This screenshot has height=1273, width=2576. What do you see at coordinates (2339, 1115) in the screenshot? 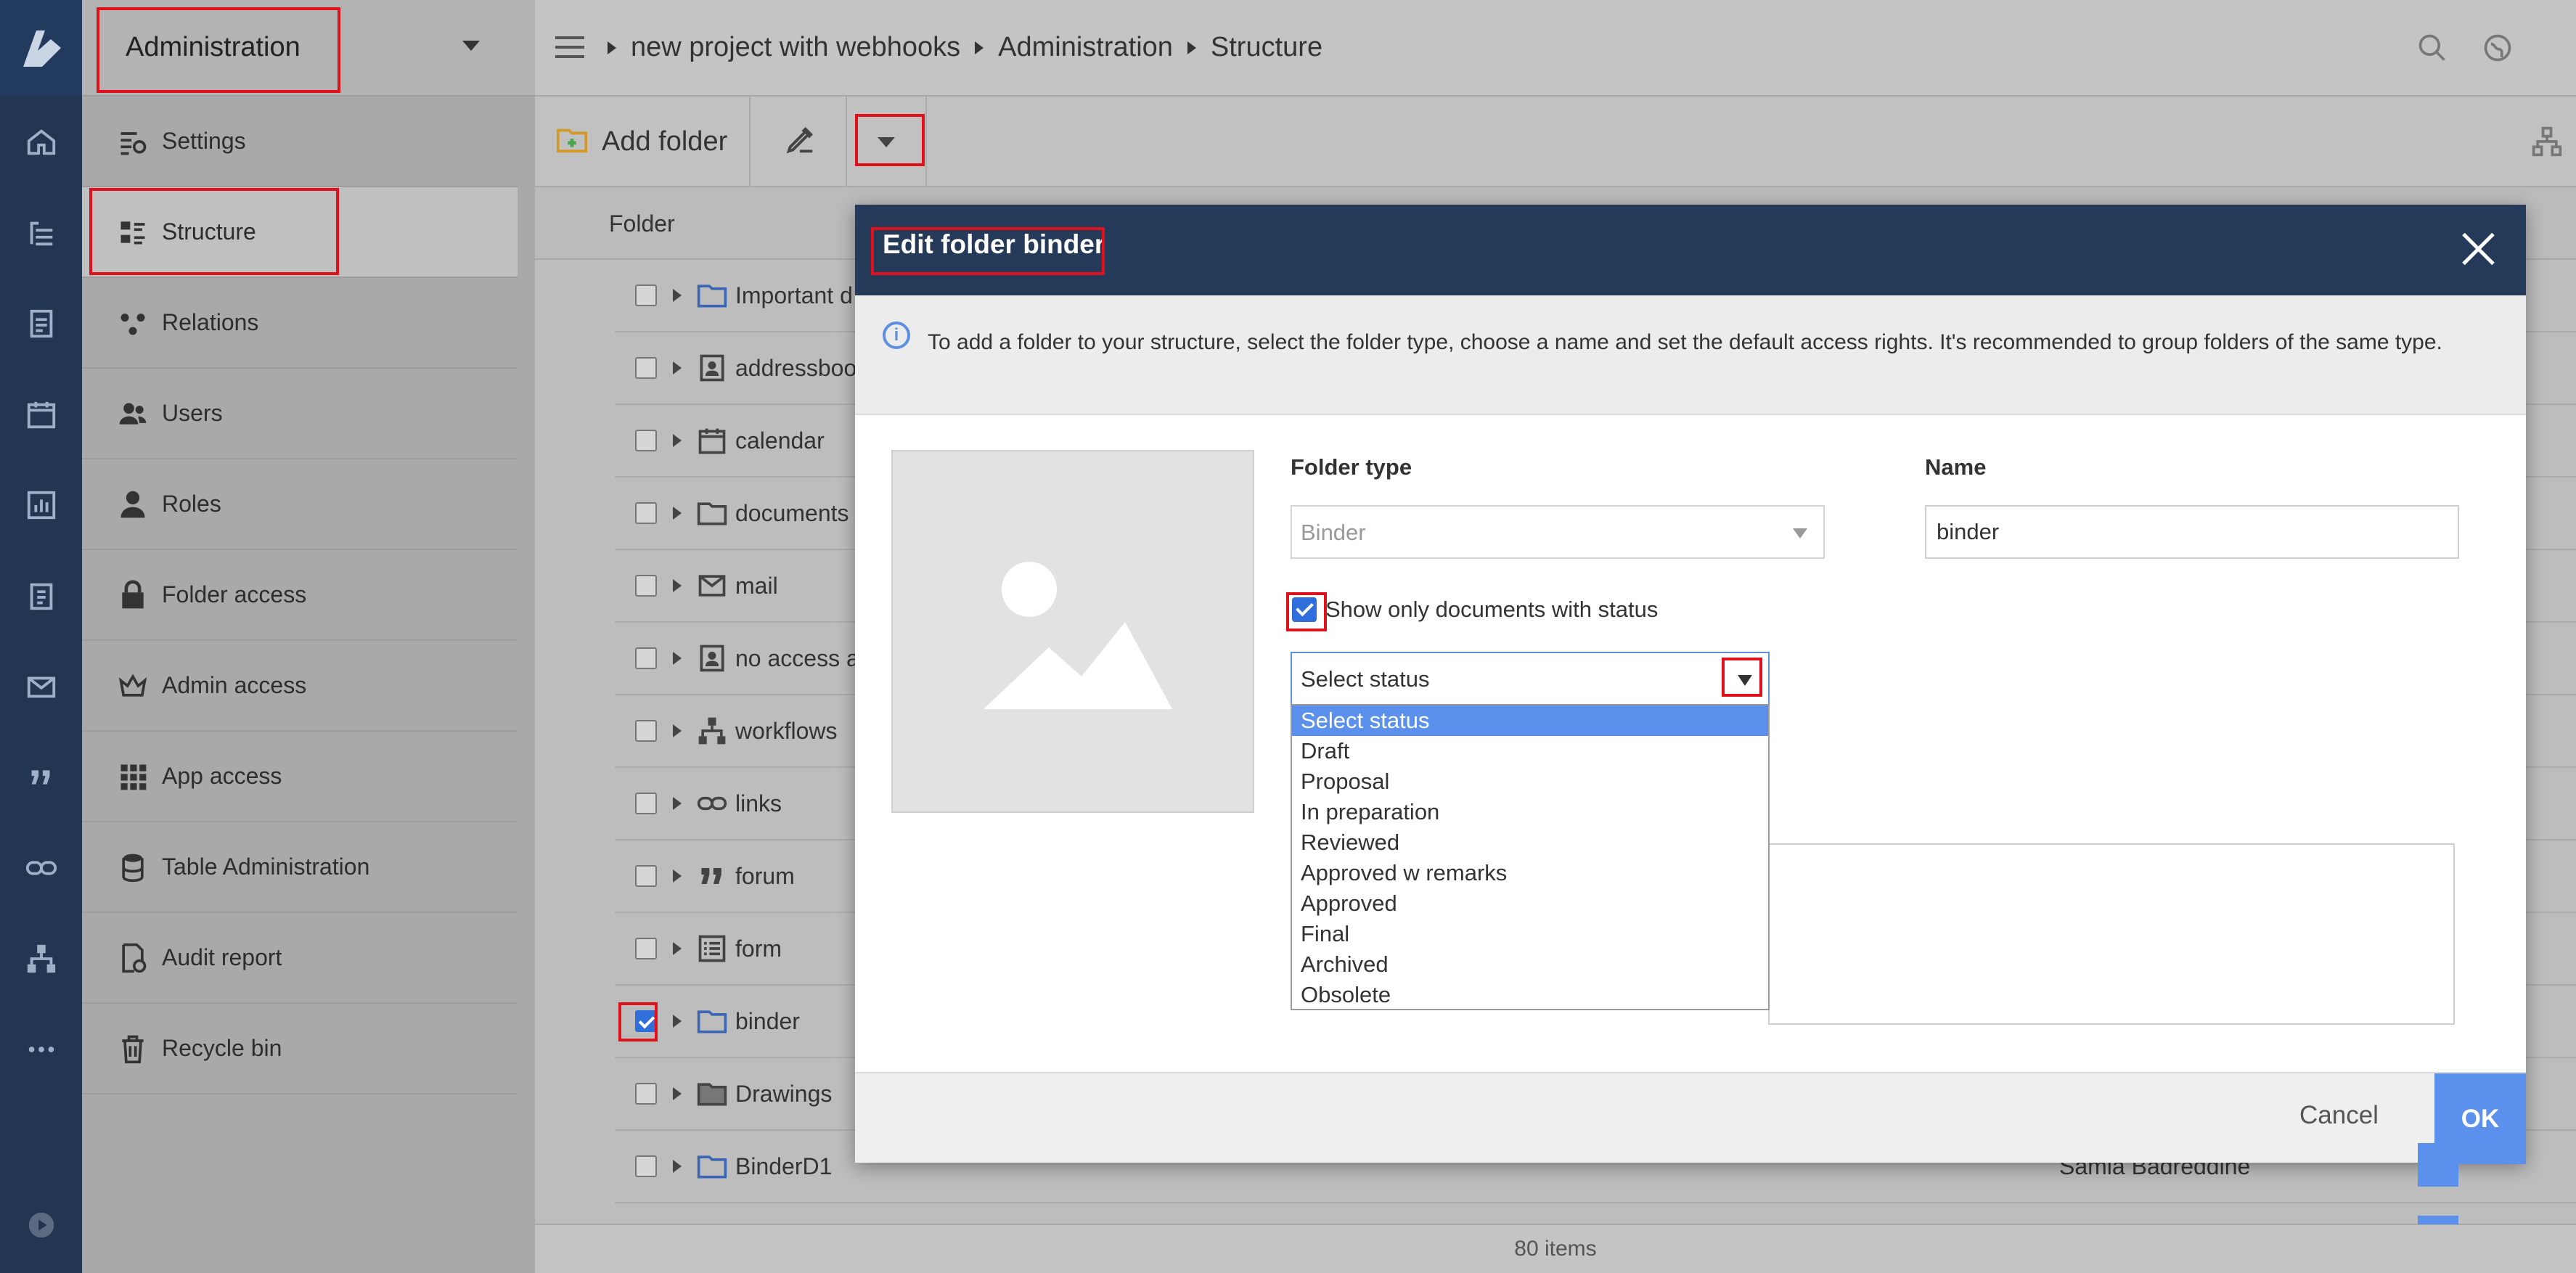
I see `cancel-button: Cancel` at bounding box center [2339, 1115].